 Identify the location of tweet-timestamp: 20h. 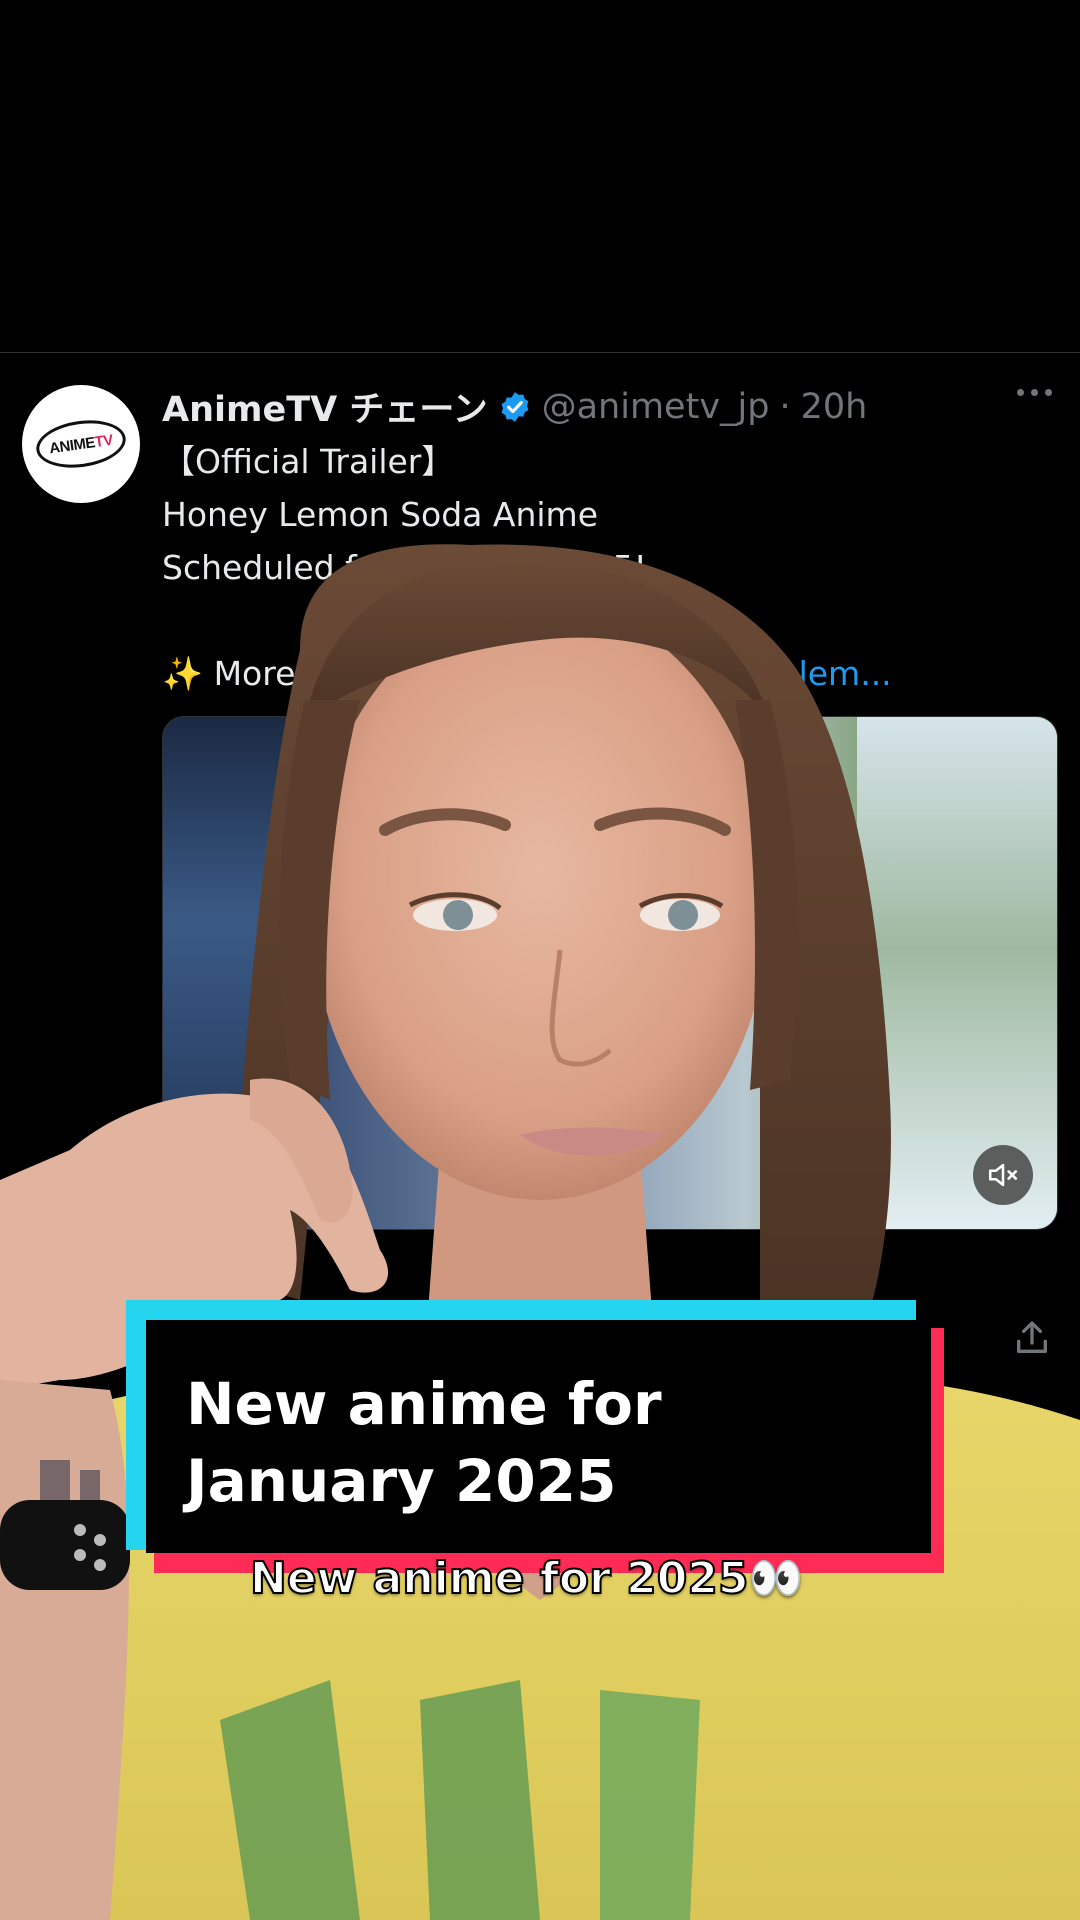
(834, 407).